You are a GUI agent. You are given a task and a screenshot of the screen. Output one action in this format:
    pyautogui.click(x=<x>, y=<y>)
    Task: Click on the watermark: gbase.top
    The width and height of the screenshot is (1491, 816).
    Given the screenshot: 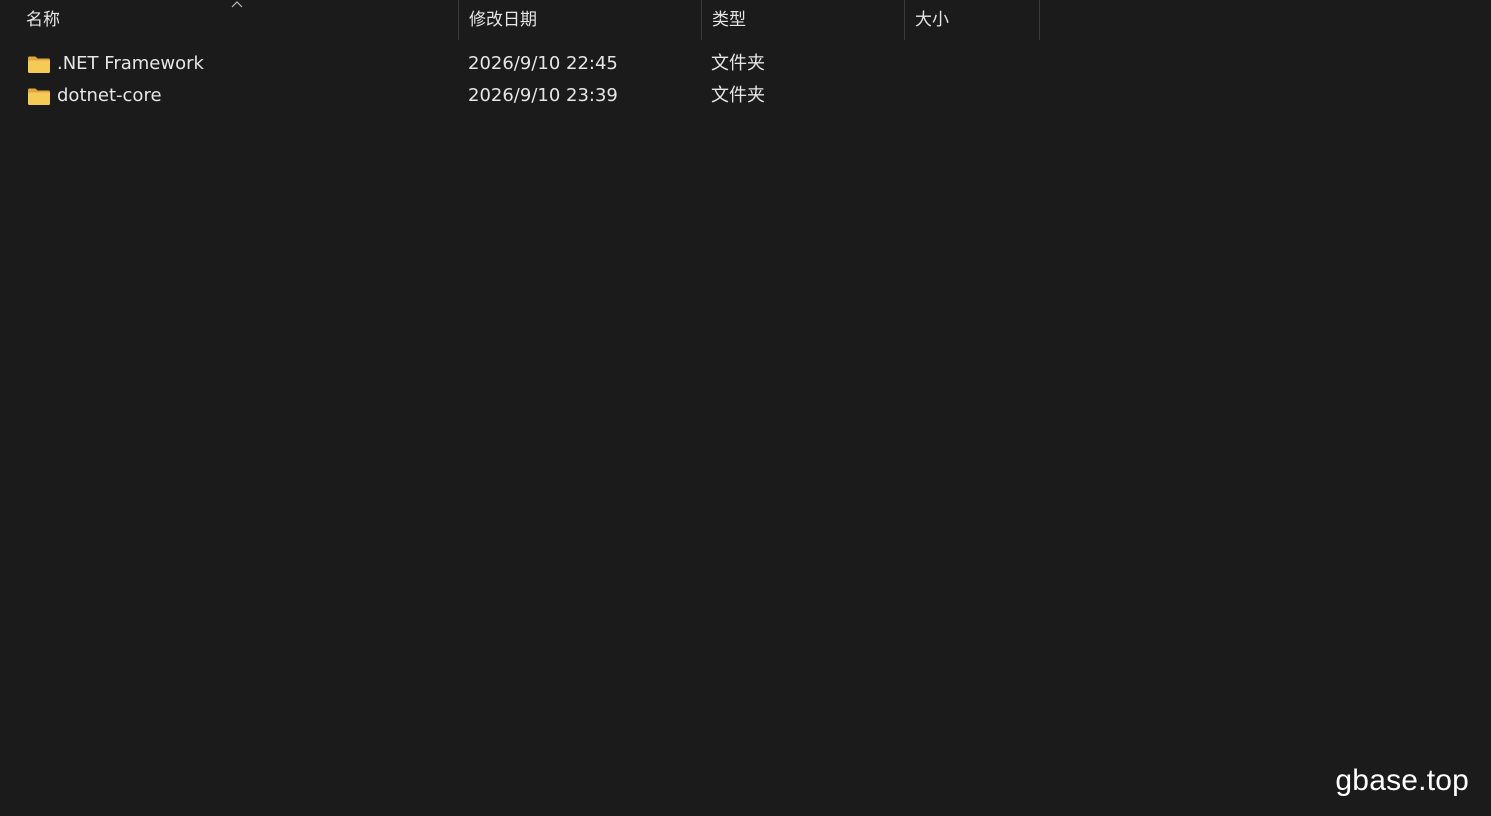 What is the action you would take?
    pyautogui.click(x=1402, y=780)
    